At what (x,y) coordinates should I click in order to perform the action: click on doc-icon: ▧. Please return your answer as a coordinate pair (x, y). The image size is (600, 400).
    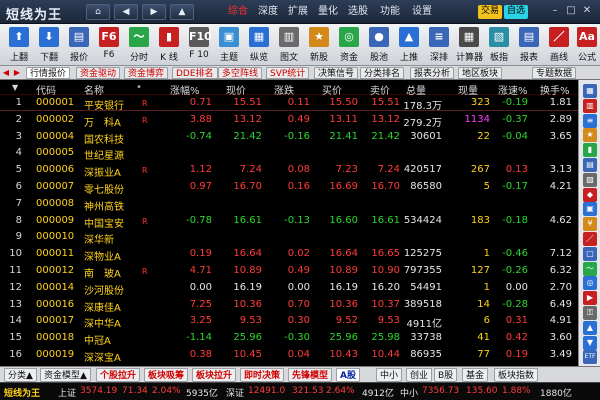
    Looking at the image, I should click on (590, 179).